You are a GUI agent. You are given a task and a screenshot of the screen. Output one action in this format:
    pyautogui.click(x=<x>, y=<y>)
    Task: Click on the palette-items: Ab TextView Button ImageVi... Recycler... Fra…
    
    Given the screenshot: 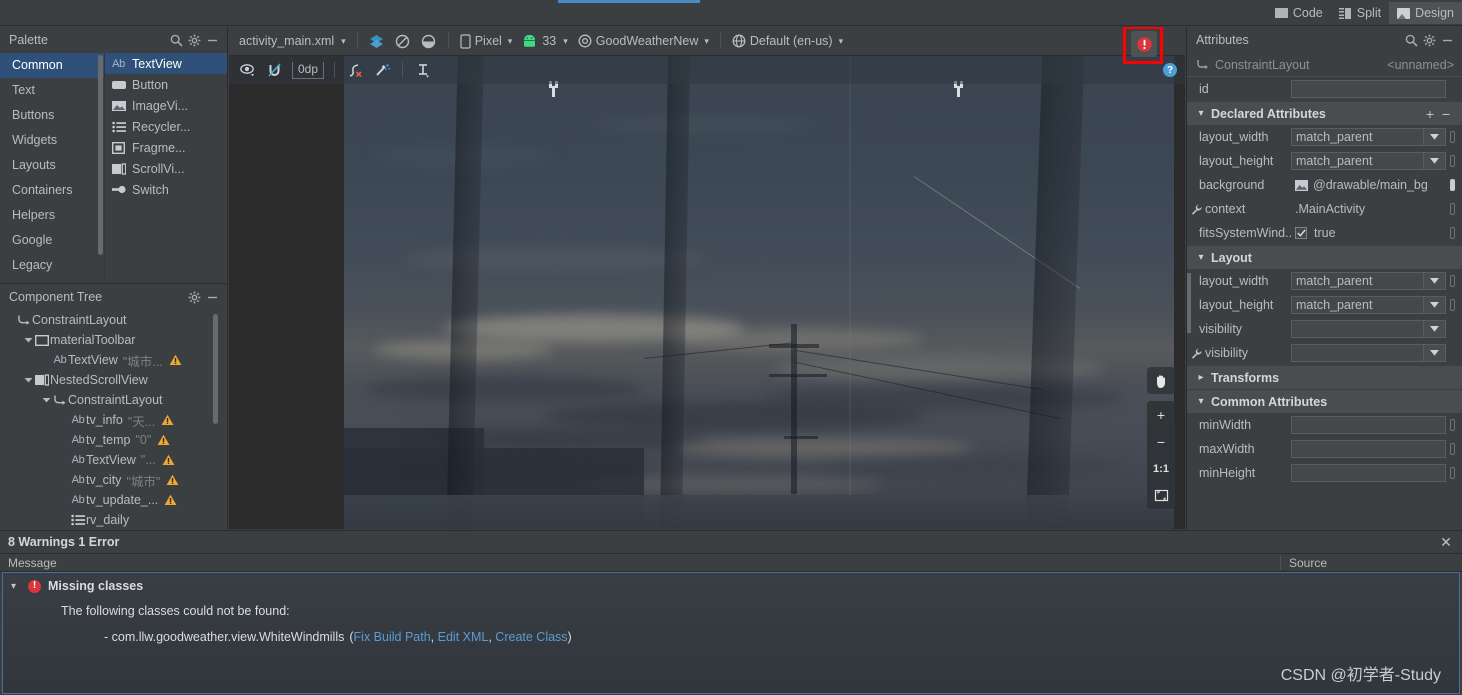 What is the action you would take?
    pyautogui.click(x=165, y=167)
    